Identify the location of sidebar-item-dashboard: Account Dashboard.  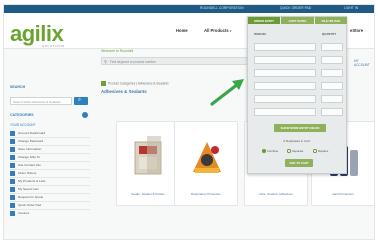
(50, 133).